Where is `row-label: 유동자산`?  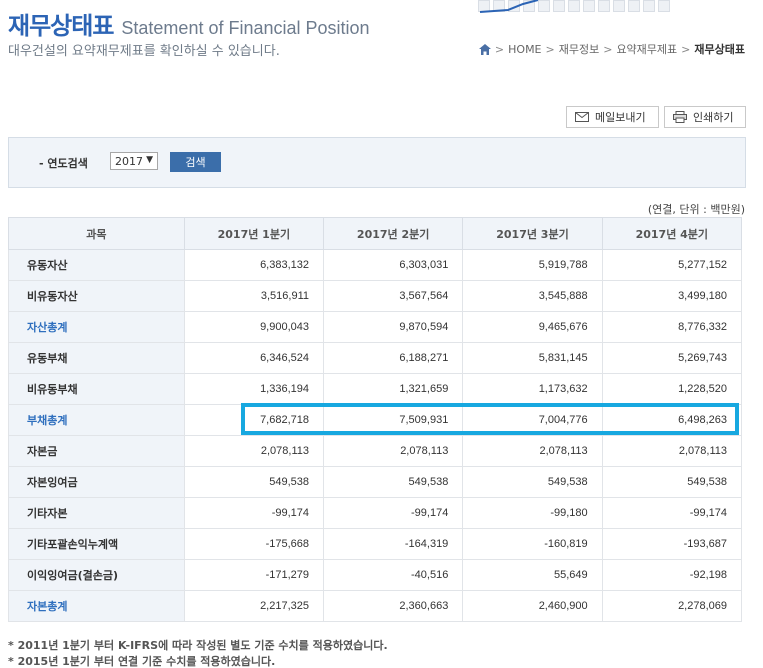 row-label: 유동자산 is located at coordinates (96, 265).